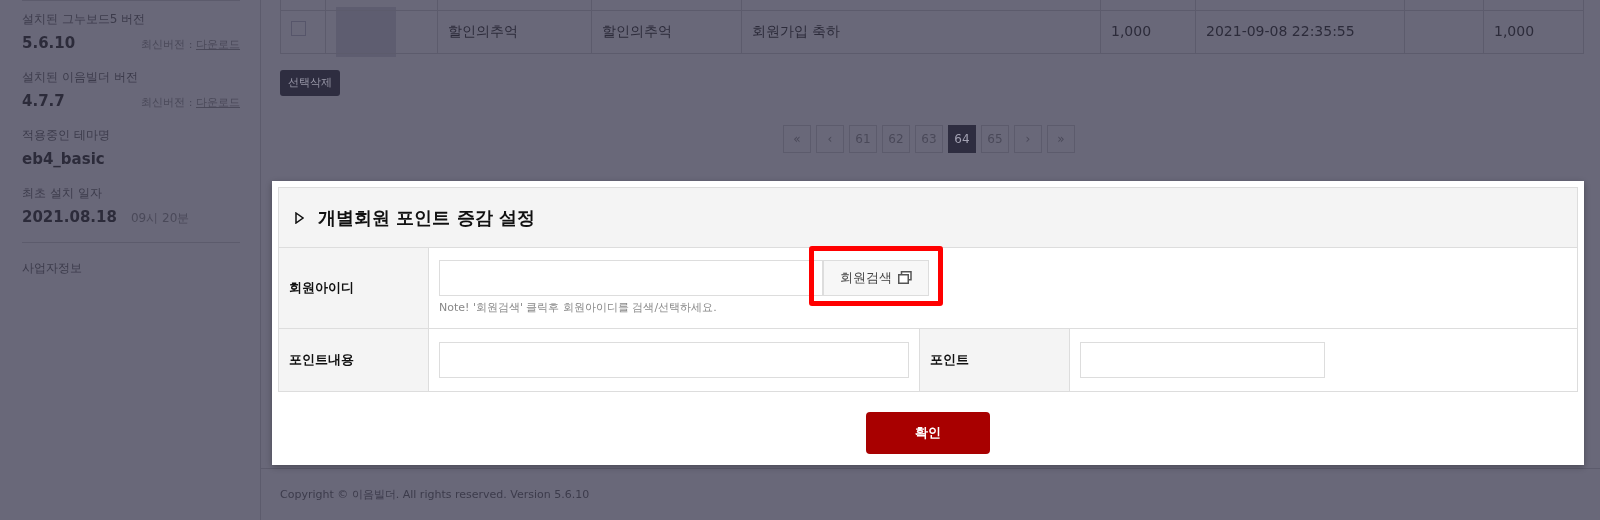 Image resolution: width=1600 pixels, height=520 pixels. What do you see at coordinates (321, 288) in the screenshot?
I see `field-label: 회원아이디` at bounding box center [321, 288].